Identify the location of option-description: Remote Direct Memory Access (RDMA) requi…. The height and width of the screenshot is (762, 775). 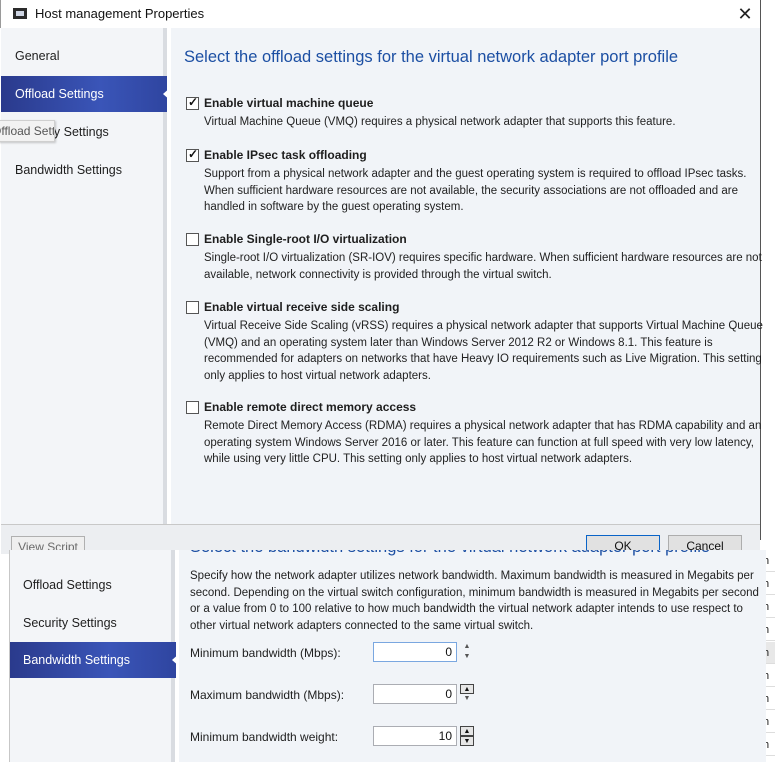
(483, 442).